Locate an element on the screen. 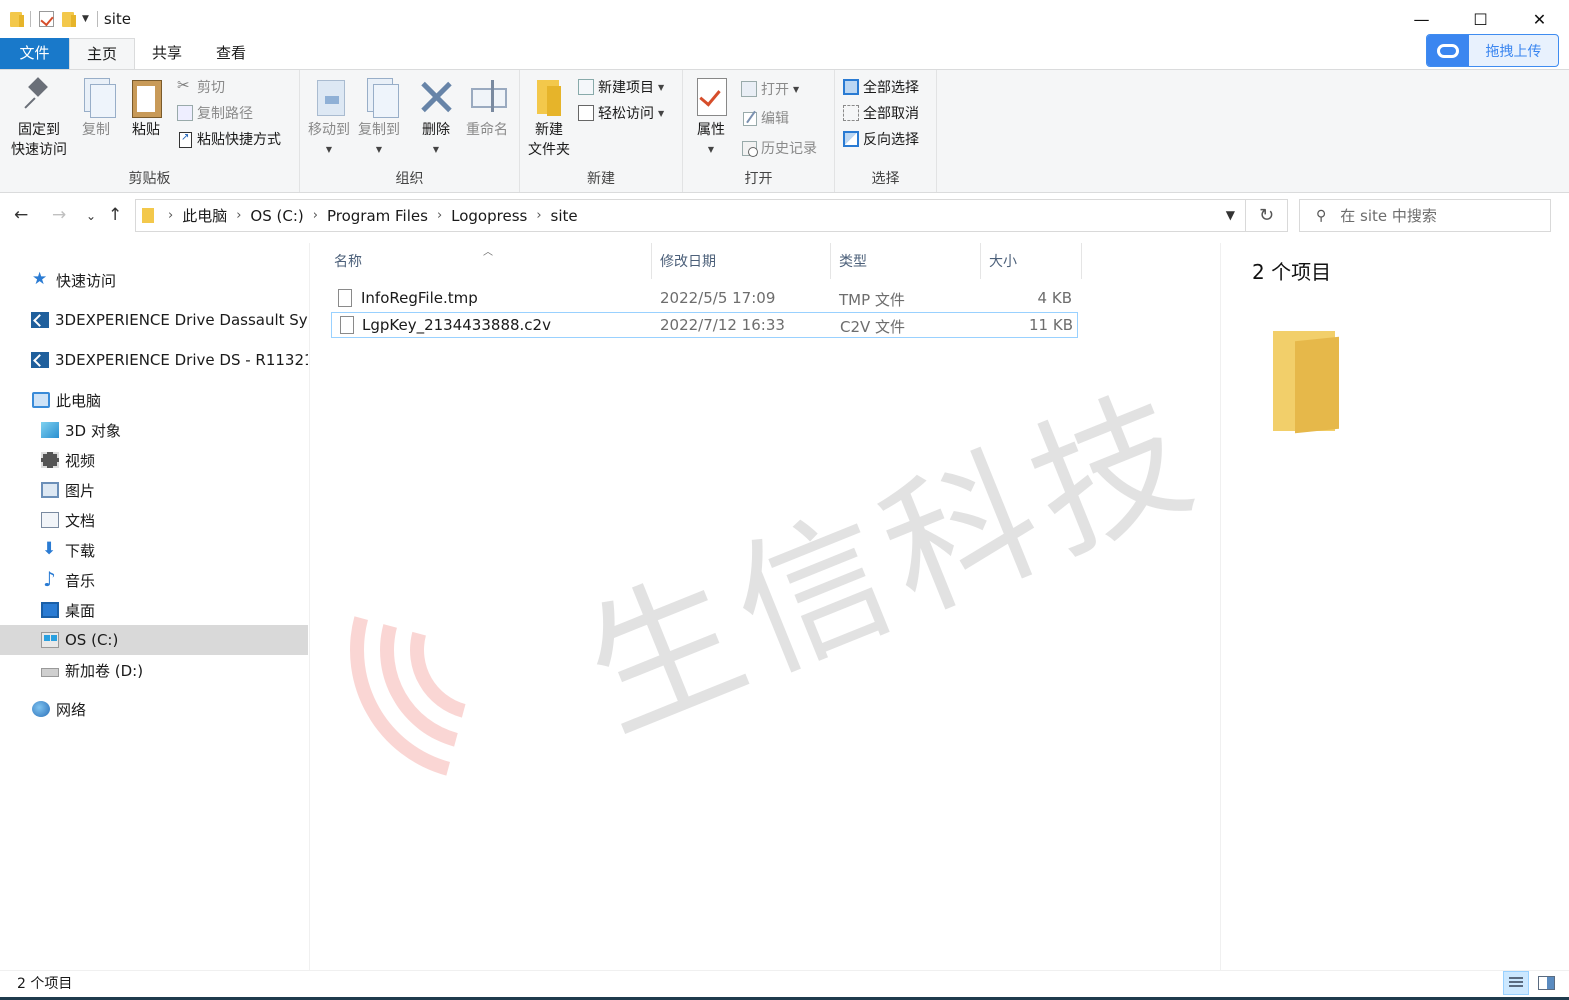  nav-os-c: OS (C:) is located at coordinates (154, 640).